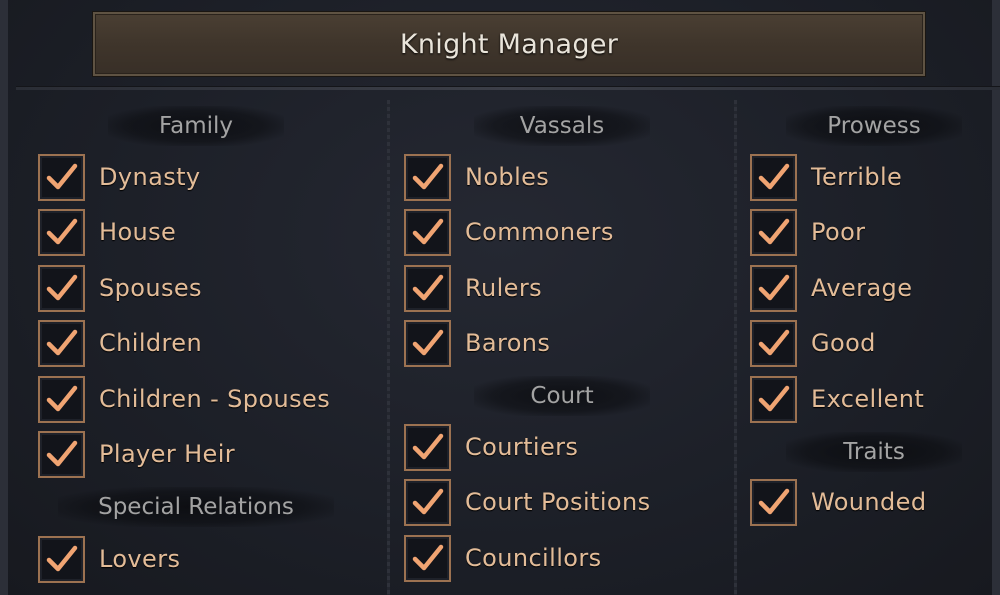 Image resolution: width=1000 pixels, height=595 pixels. I want to click on option-court-positions: Court Positions, so click(527, 502).